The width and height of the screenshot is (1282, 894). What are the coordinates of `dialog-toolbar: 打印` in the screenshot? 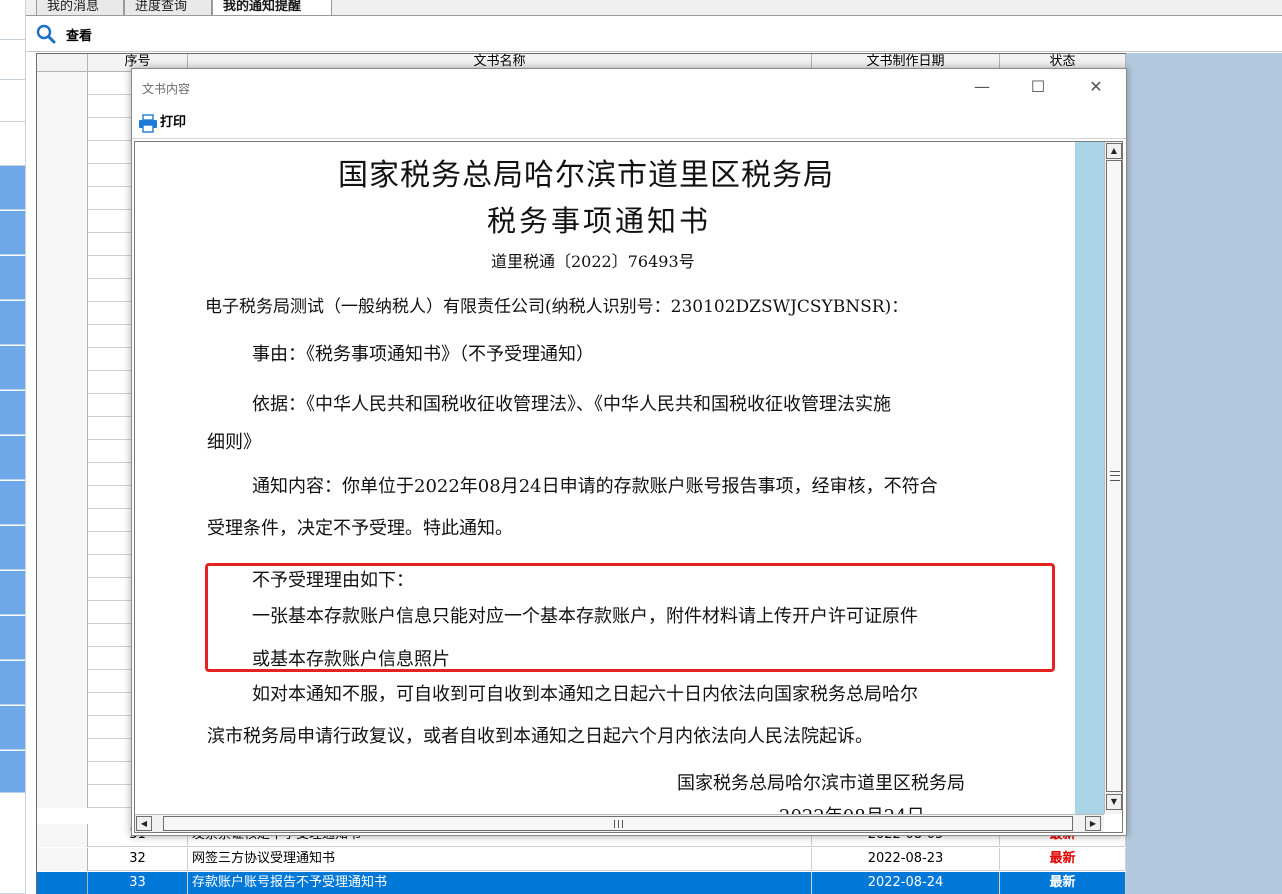 It's located at (629, 123).